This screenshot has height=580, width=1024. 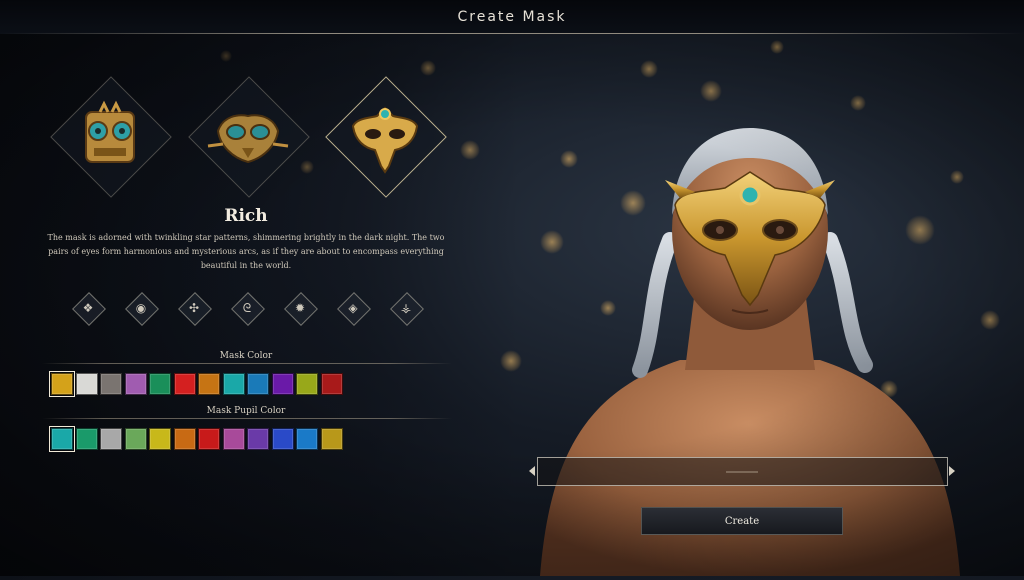 I want to click on sun-icon: ✹, so click(x=300, y=308).